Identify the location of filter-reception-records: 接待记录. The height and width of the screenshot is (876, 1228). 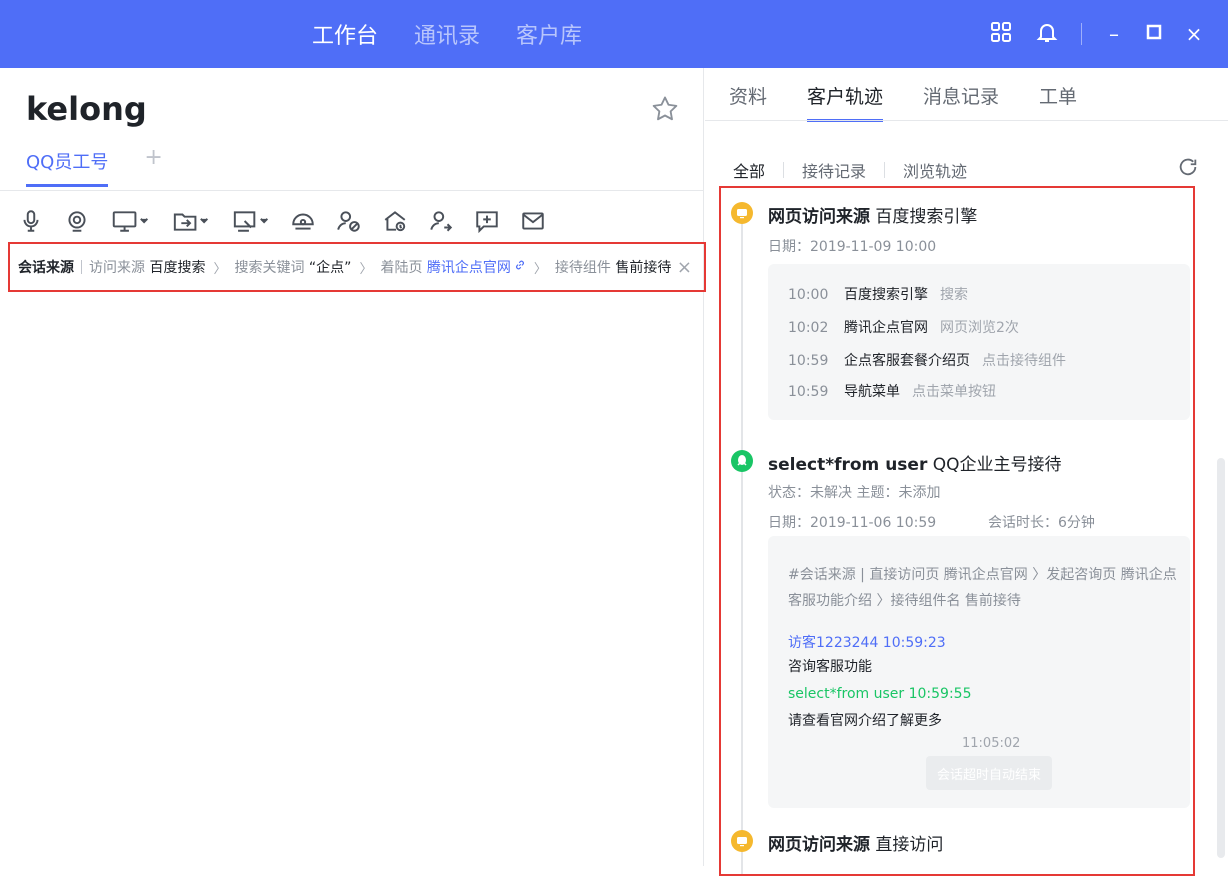
(834, 170).